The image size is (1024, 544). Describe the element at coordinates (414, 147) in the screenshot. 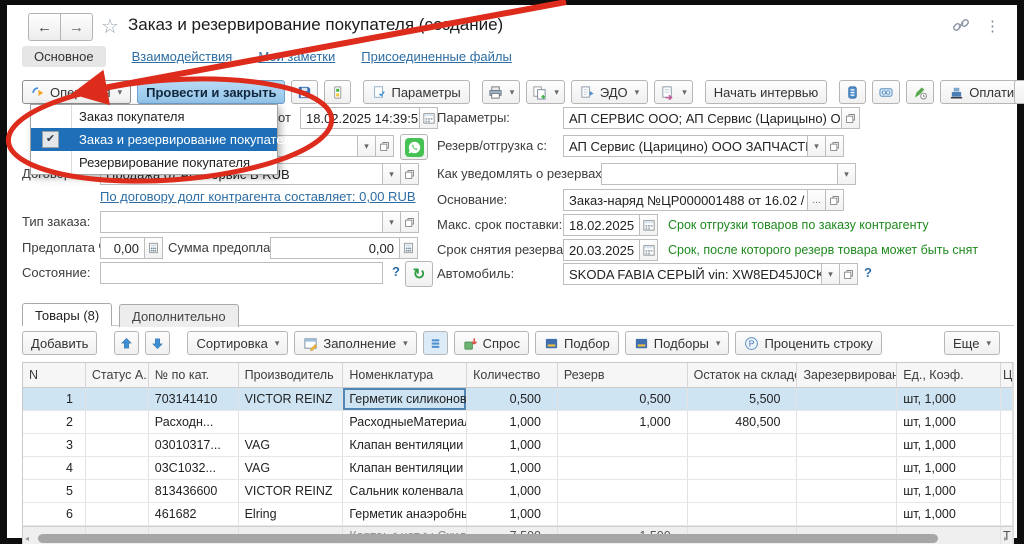

I see `whatsapp-button` at that location.